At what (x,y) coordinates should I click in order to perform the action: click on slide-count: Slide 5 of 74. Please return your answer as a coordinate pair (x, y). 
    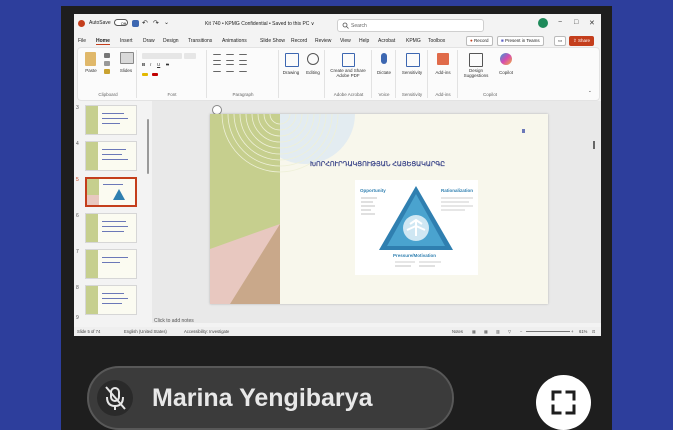
    Looking at the image, I should click on (89, 331).